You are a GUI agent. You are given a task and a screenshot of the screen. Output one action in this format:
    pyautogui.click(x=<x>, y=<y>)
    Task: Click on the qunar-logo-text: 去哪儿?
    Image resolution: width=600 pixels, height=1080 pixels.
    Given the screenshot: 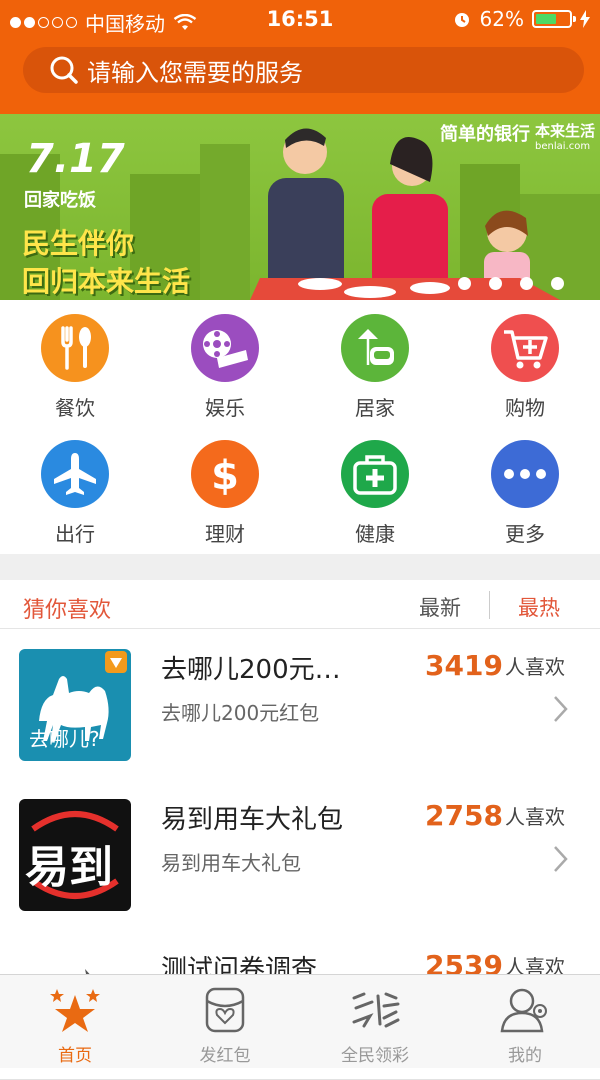 What is the action you would take?
    pyautogui.click(x=64, y=739)
    